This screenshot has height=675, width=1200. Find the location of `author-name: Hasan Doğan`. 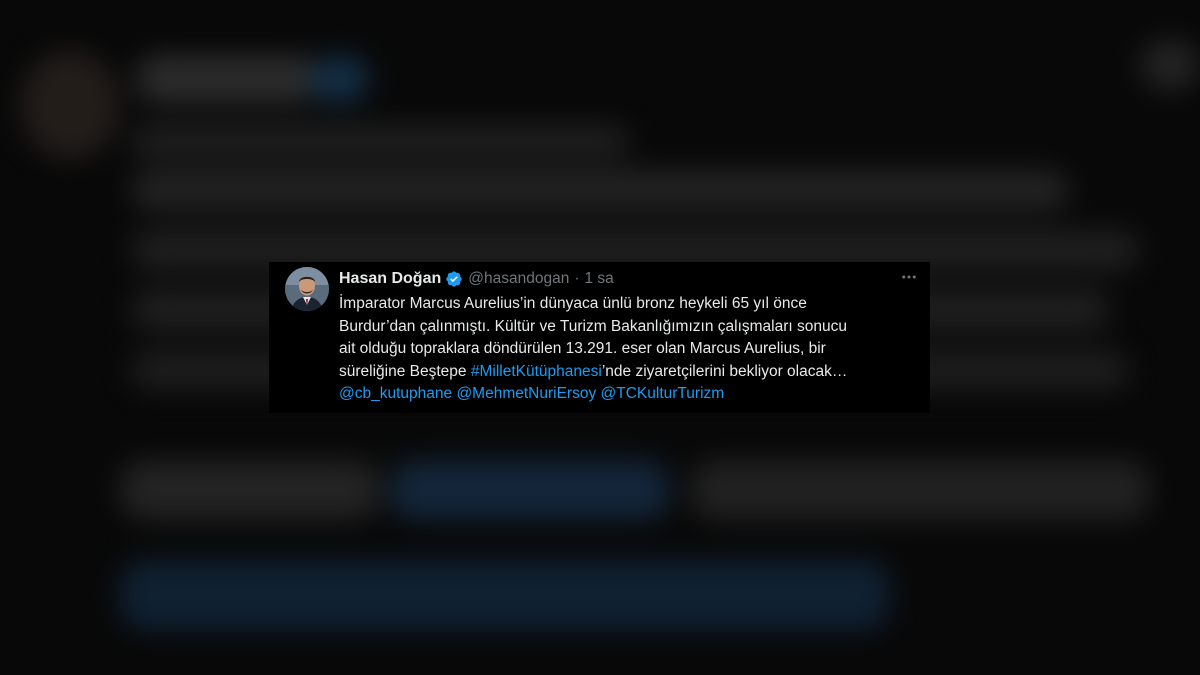

author-name: Hasan Doğan is located at coordinates (390, 279).